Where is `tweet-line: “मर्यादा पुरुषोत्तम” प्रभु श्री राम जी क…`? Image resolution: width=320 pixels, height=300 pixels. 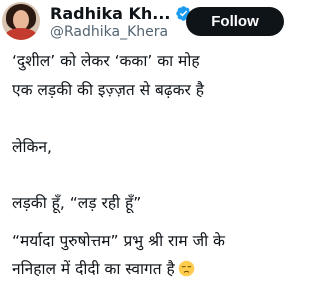
tweet-line: “मर्यादा पुरुषोत्तम” प्रभु श्री राम जी क… is located at coordinates (118, 241).